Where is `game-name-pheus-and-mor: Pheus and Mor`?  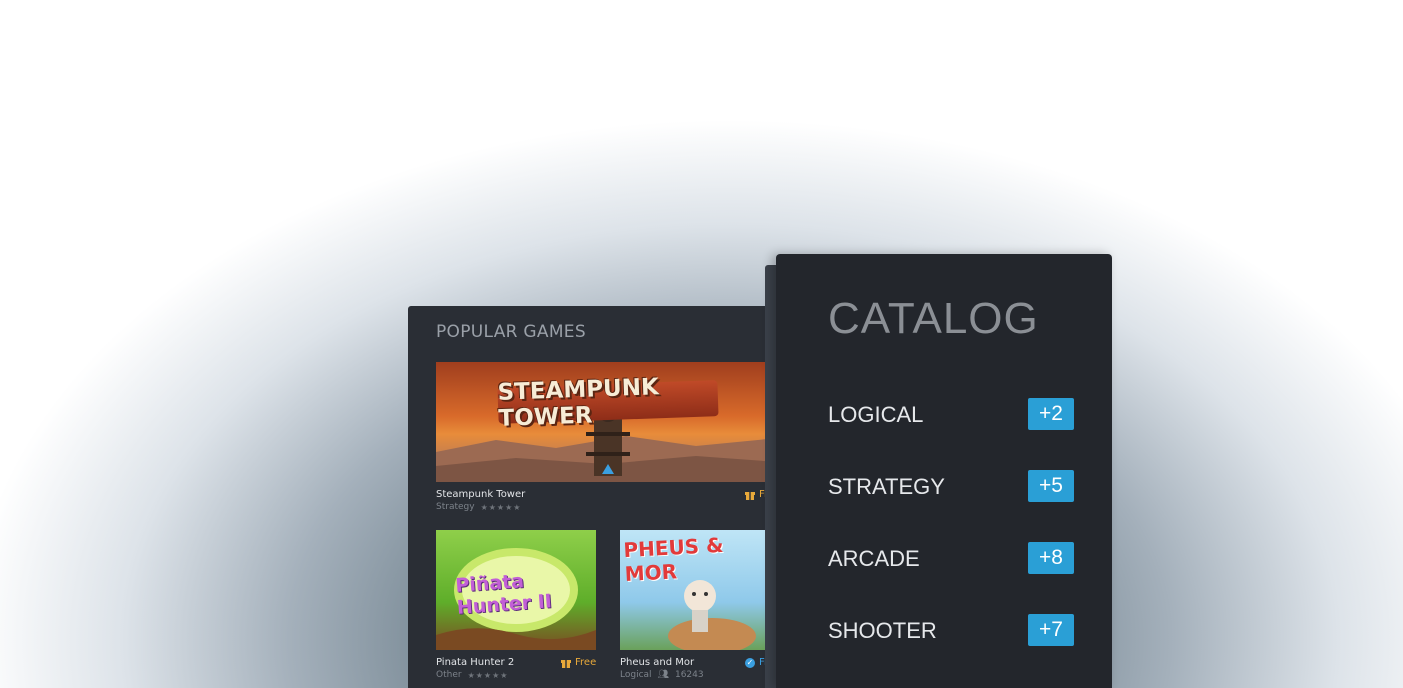
game-name-pheus-and-mor: Pheus and Mor is located at coordinates (657, 662).